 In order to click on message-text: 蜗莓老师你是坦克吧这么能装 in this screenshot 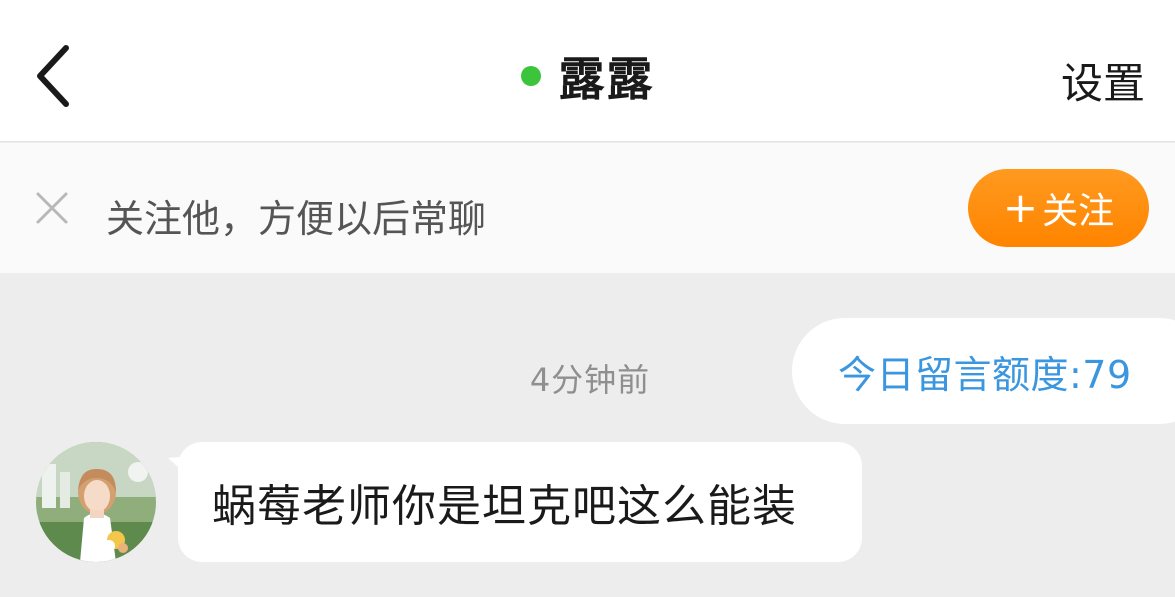, I will do `click(504, 506)`.